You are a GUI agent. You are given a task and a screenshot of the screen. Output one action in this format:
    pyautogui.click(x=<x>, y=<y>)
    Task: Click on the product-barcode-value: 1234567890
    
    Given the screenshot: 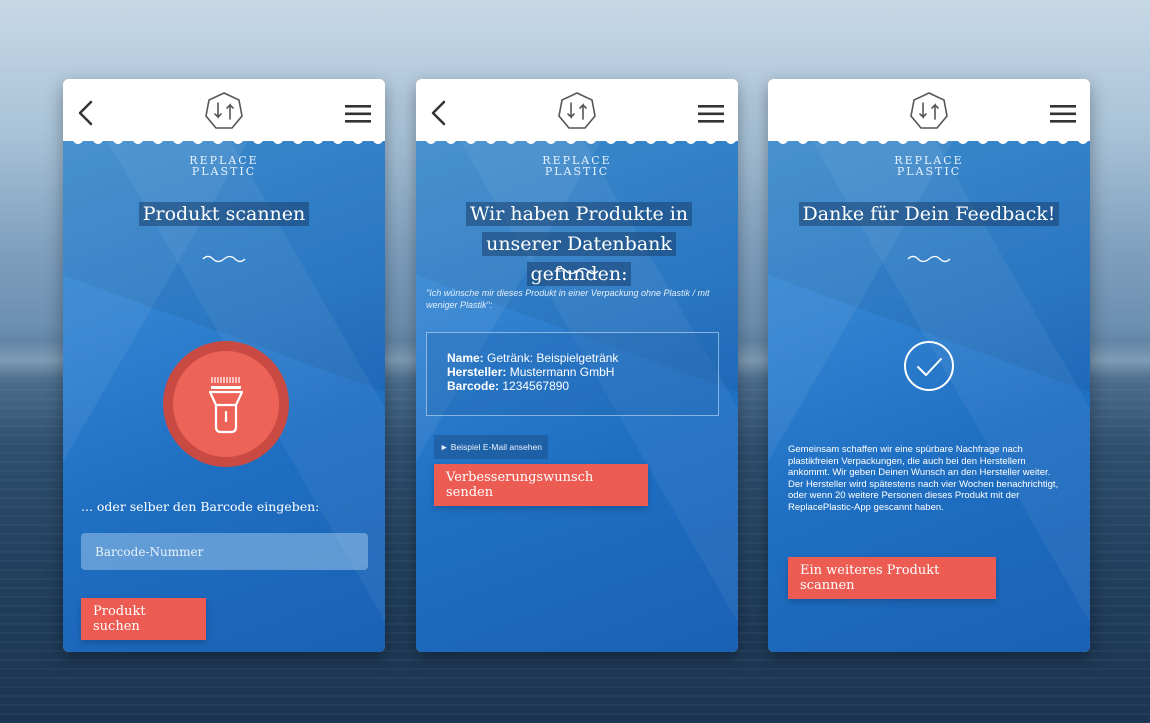 What is the action you would take?
    pyautogui.click(x=536, y=386)
    